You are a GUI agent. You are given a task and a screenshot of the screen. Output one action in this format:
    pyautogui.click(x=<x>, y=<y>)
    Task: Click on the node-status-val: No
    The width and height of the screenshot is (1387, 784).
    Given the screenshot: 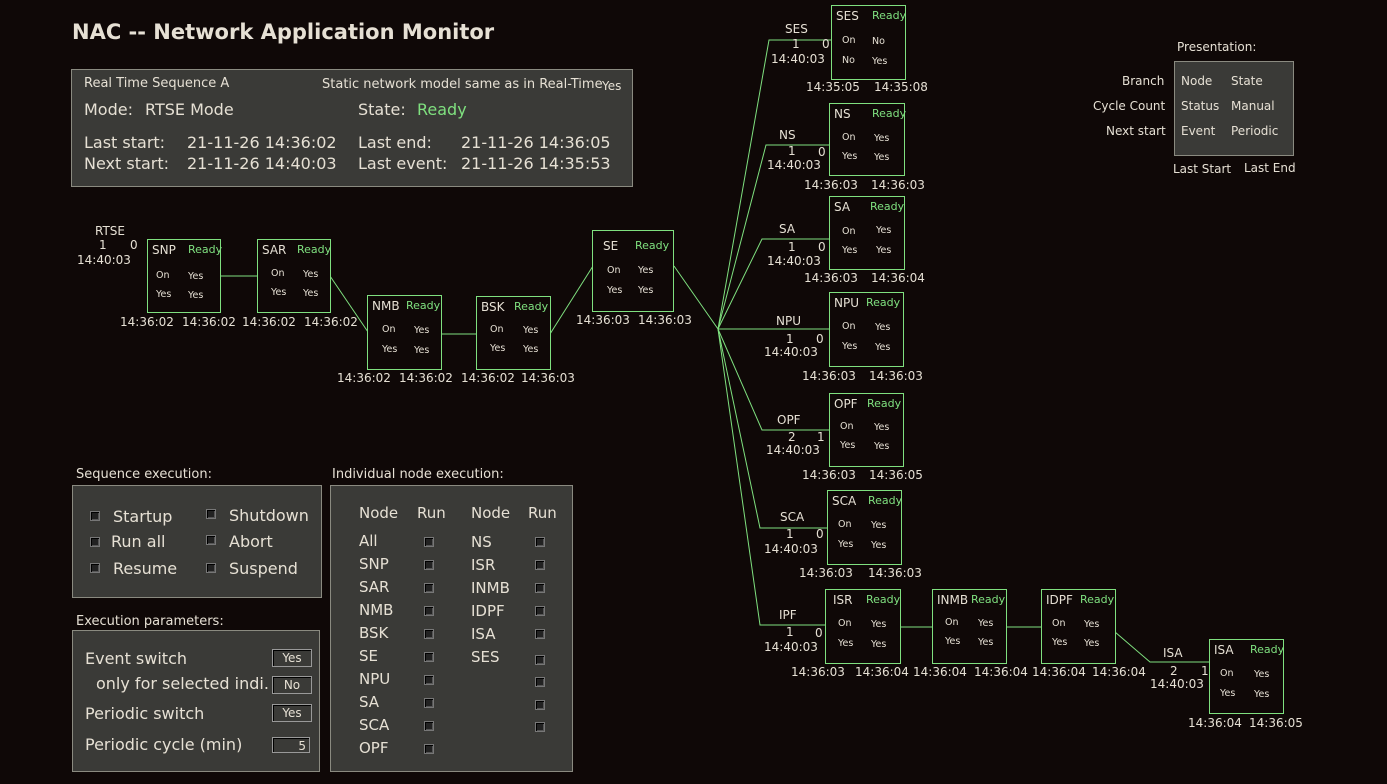 What is the action you would take?
    pyautogui.click(x=848, y=60)
    